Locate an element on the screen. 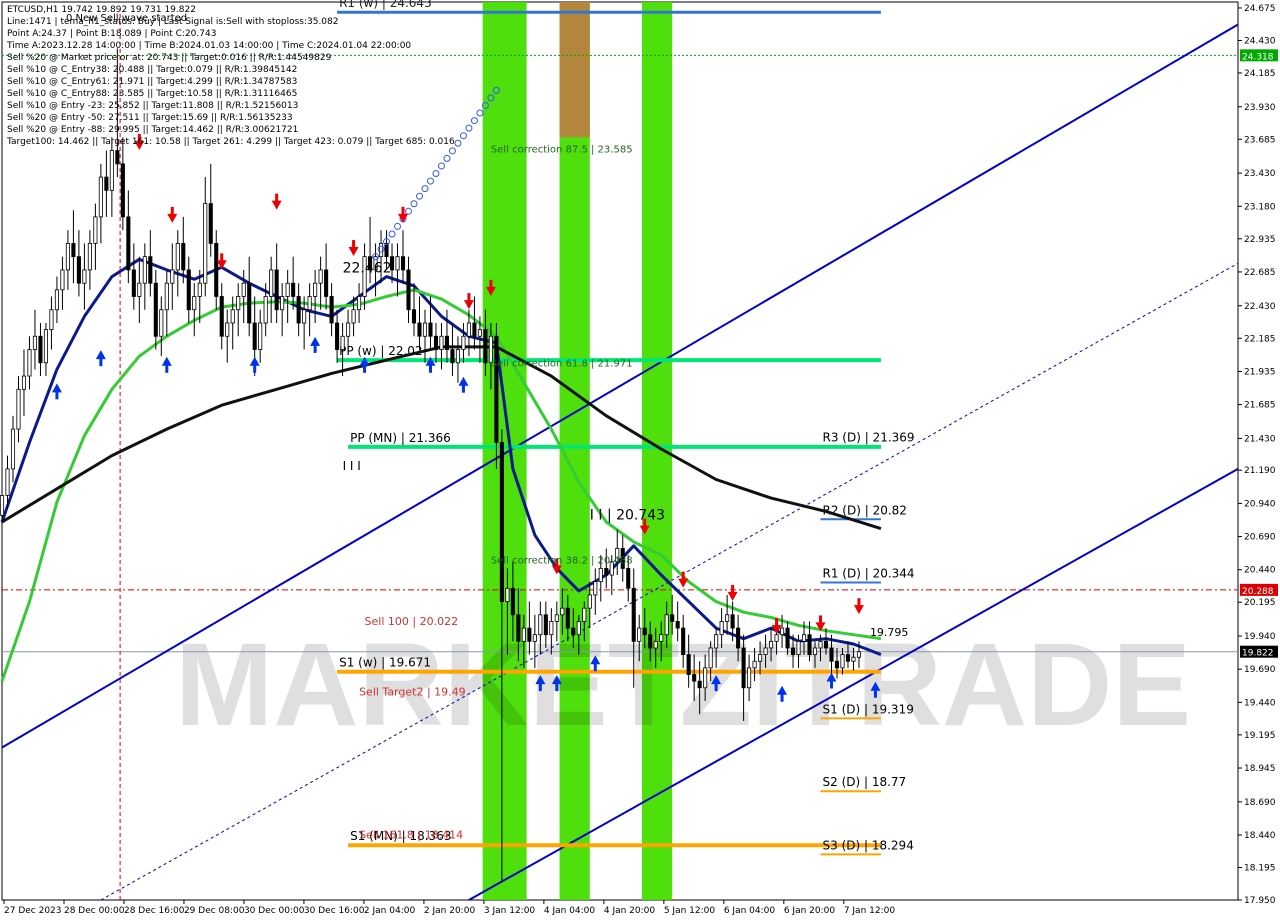  x-tick-label: 28 Dec 00:00 is located at coordinates (94, 911).